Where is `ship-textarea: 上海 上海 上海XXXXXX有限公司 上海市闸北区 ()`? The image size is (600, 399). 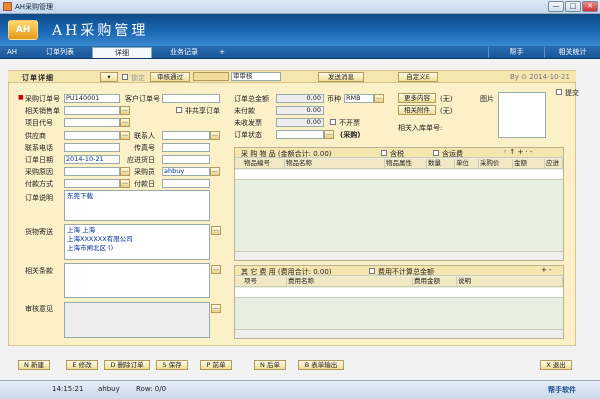 ship-textarea: 上海 上海 上海XXXXXX有限公司 上海市闸北区 () is located at coordinates (137, 242).